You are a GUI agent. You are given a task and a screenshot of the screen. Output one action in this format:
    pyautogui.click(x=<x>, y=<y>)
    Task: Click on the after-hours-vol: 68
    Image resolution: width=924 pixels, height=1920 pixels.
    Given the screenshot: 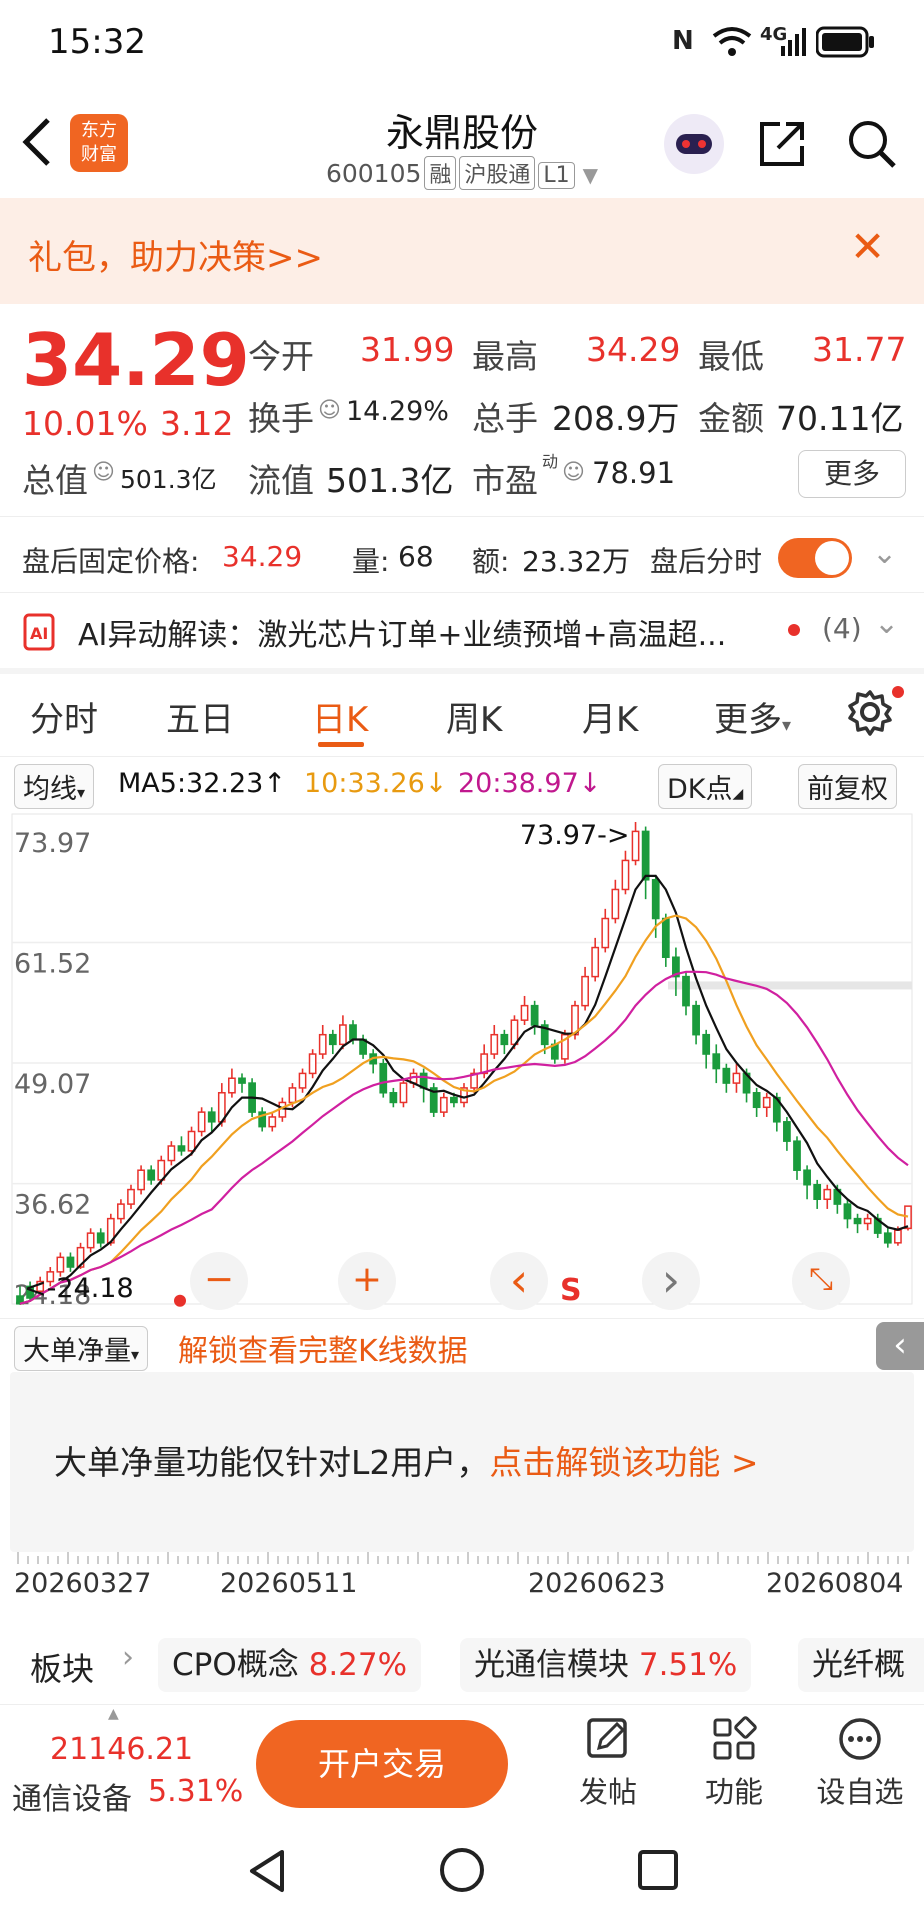 What is the action you would take?
    pyautogui.click(x=416, y=556)
    